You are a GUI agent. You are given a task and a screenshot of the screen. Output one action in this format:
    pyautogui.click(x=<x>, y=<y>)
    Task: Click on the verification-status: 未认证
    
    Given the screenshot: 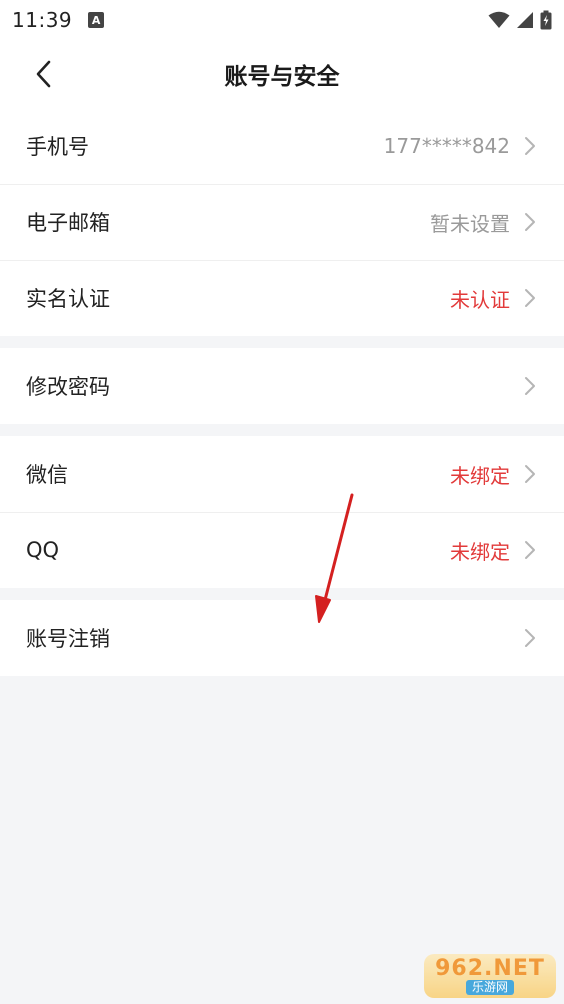 What is the action you would take?
    pyautogui.click(x=480, y=299)
    